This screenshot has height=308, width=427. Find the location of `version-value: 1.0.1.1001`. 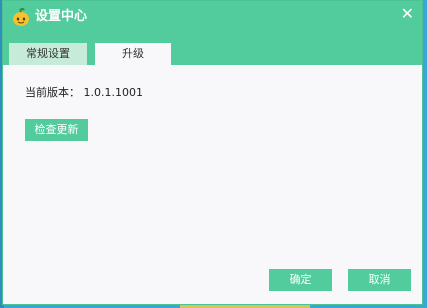

version-value: 1.0.1.1001 is located at coordinates (113, 92).